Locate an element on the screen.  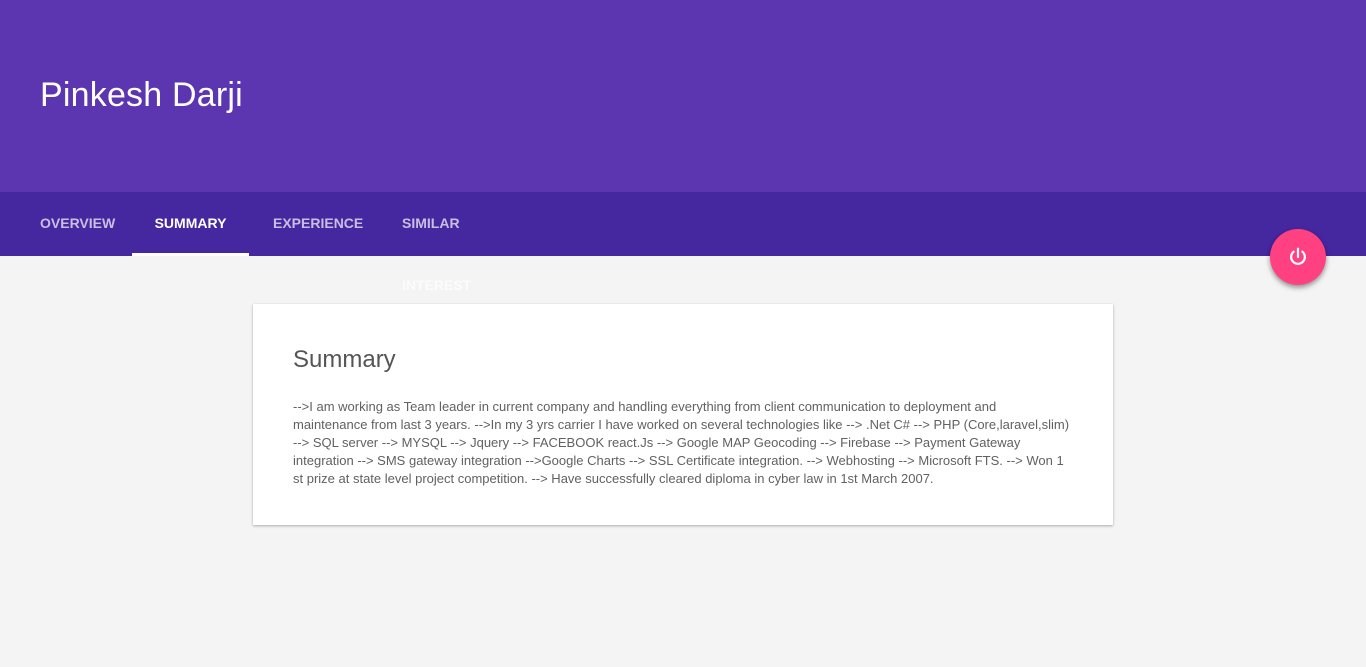
tab-experience: EXPERIENCE is located at coordinates (318, 224).